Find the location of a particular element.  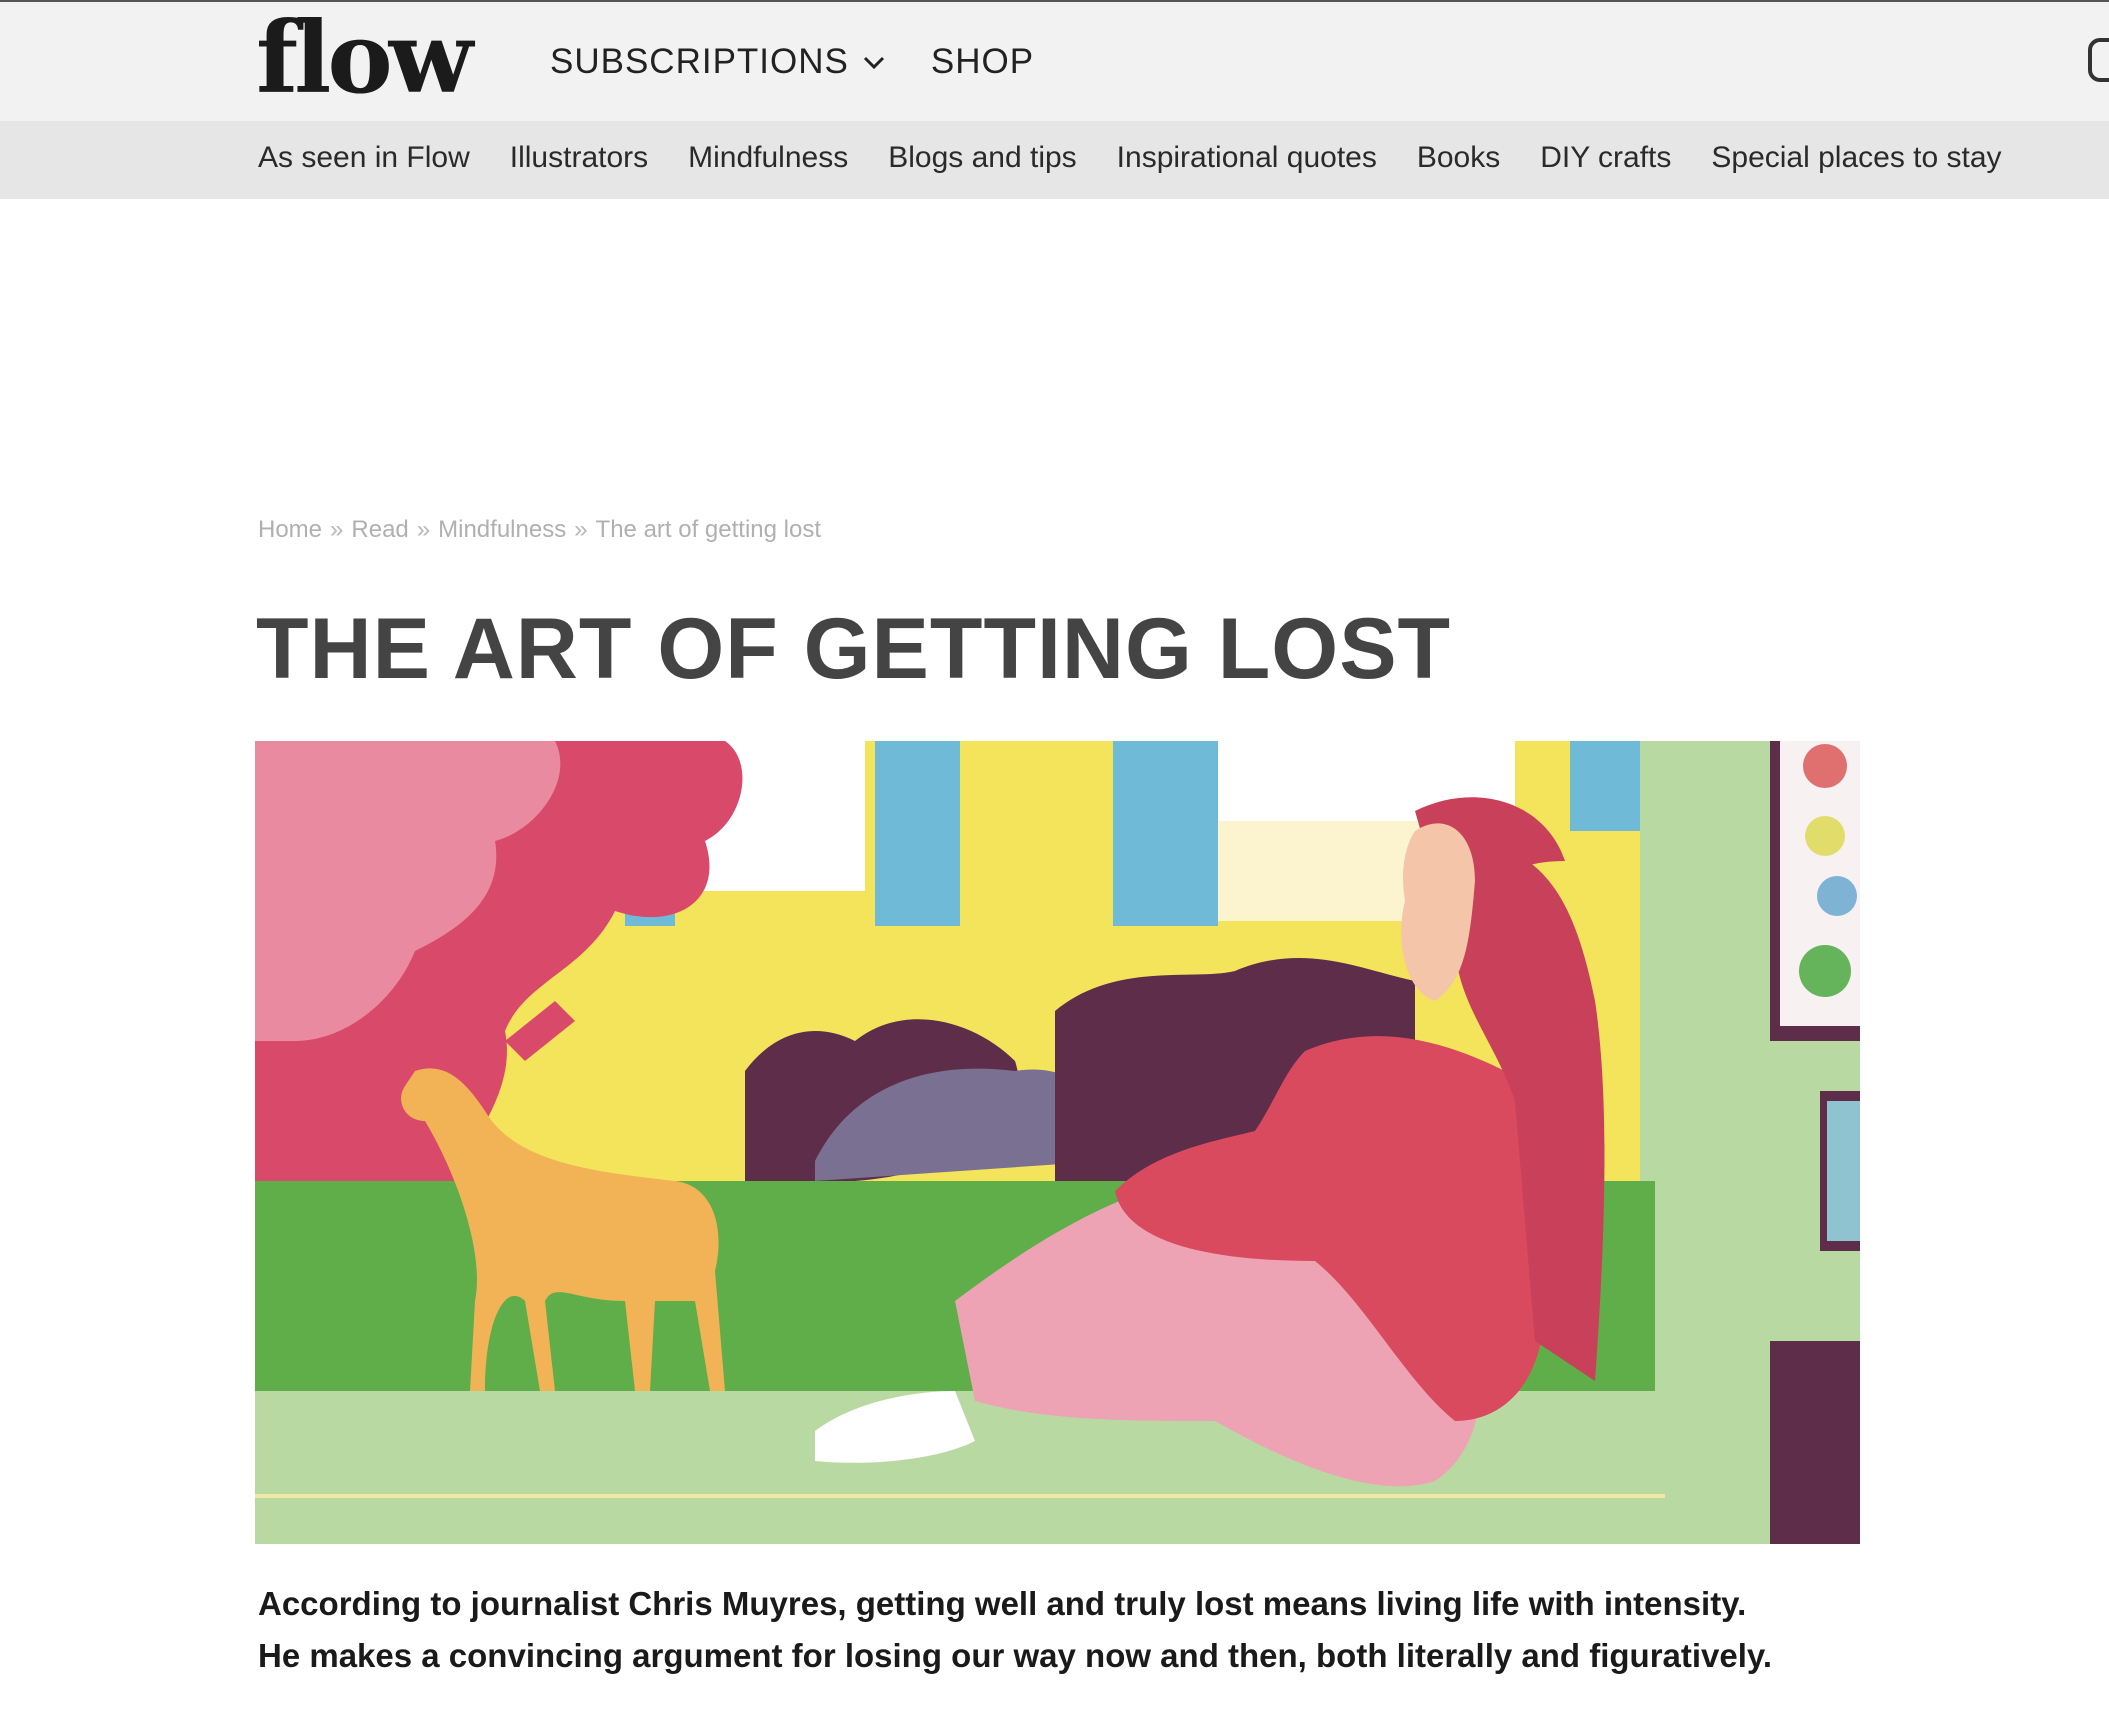

category-inspirational-quotes: Inspirational quotes is located at coordinates (1247, 158).